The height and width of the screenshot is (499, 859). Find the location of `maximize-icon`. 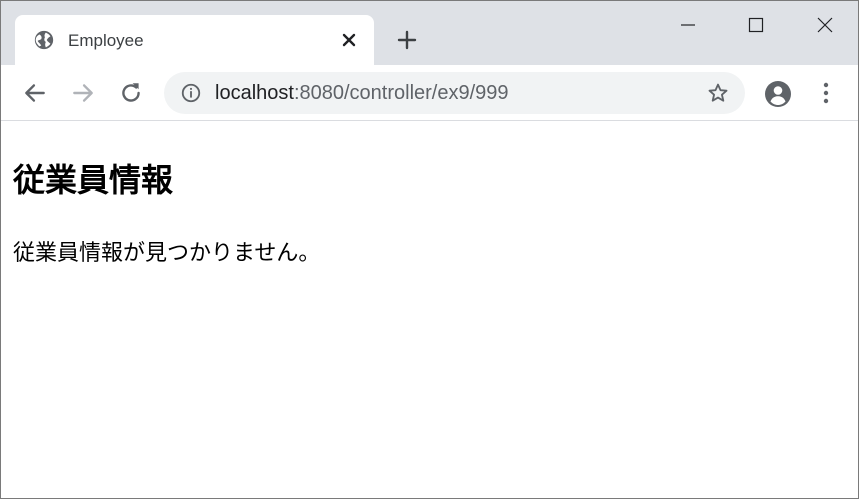

maximize-icon is located at coordinates (756, 25).